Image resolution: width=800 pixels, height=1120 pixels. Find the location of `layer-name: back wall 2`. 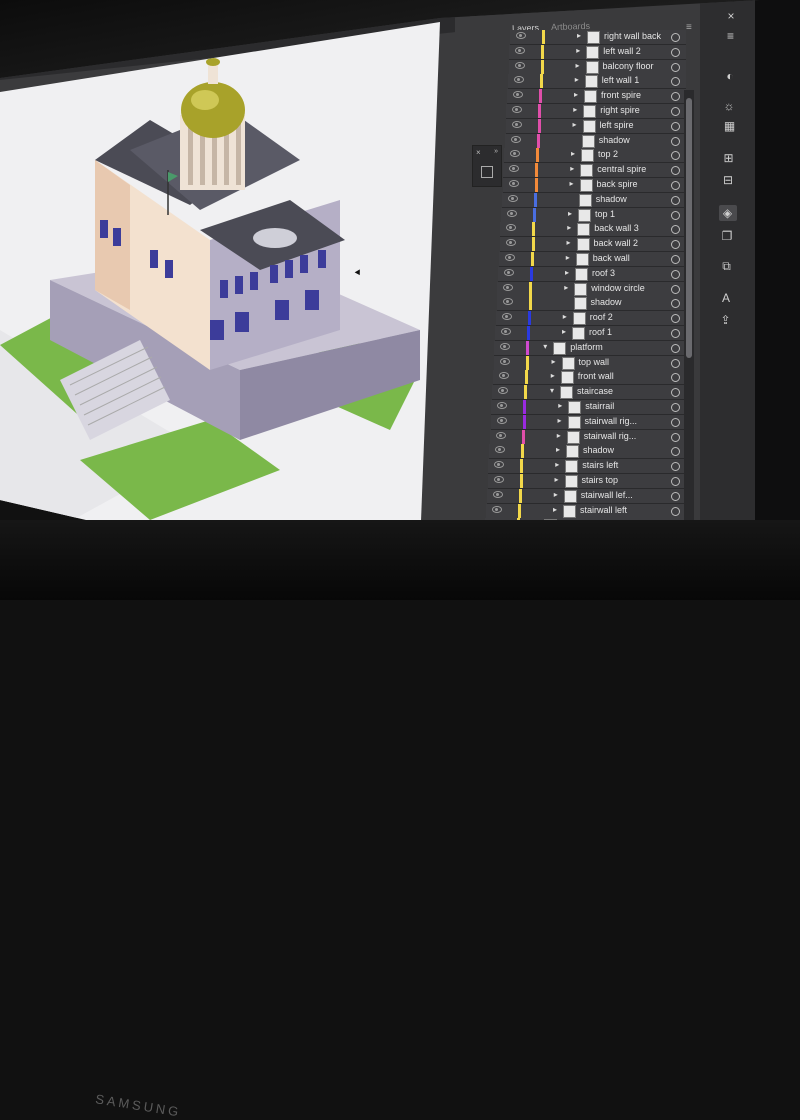

layer-name: back wall 2 is located at coordinates (616, 243).